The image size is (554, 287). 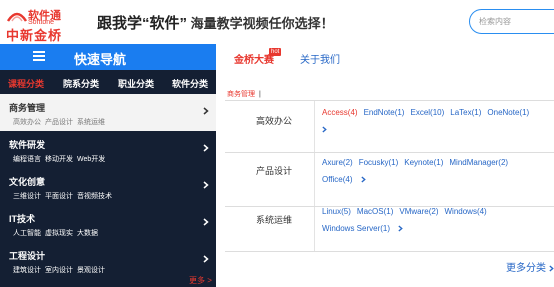 I want to click on software-link: OneNote(1), so click(x=508, y=112).